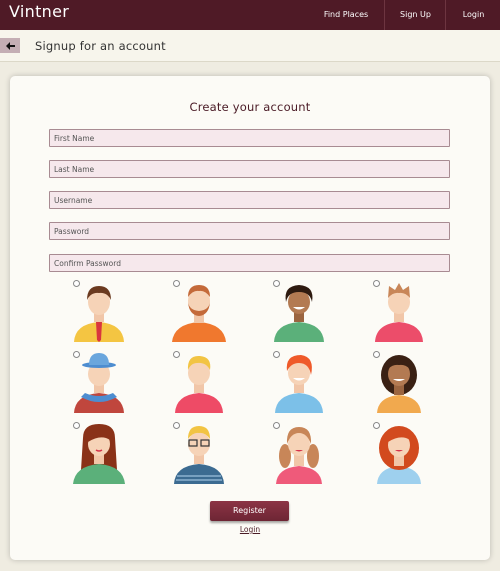  I want to click on page-title: Signup for an account, so click(100, 46).